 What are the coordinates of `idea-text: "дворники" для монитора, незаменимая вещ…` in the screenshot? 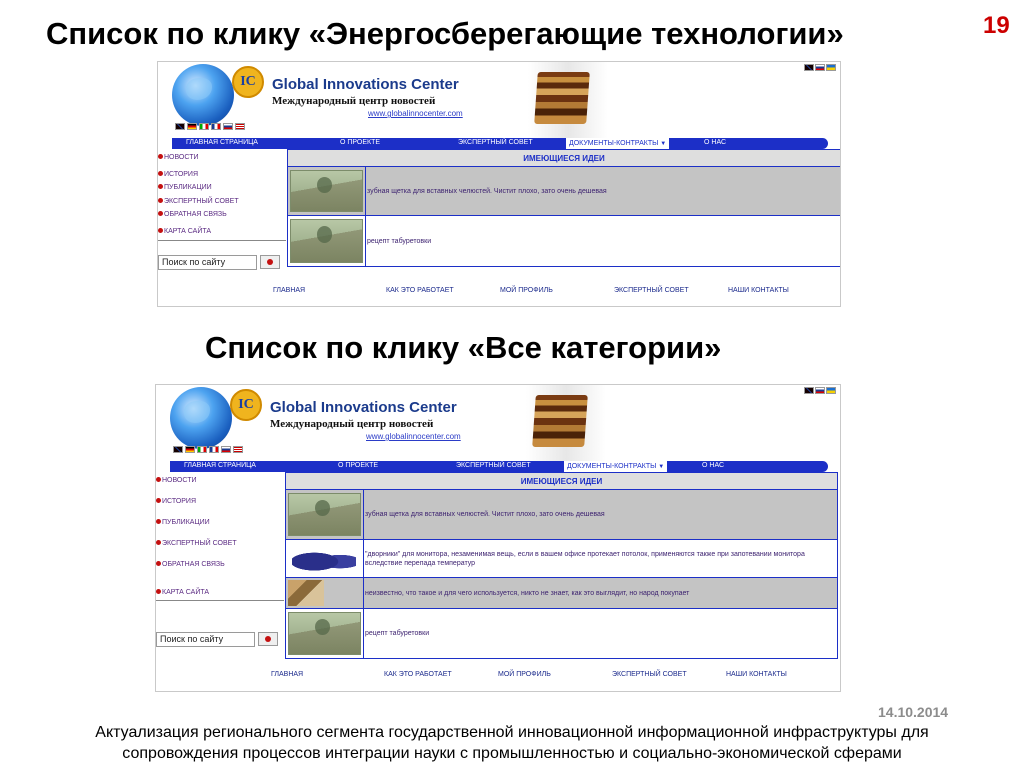 It's located at (600, 558).